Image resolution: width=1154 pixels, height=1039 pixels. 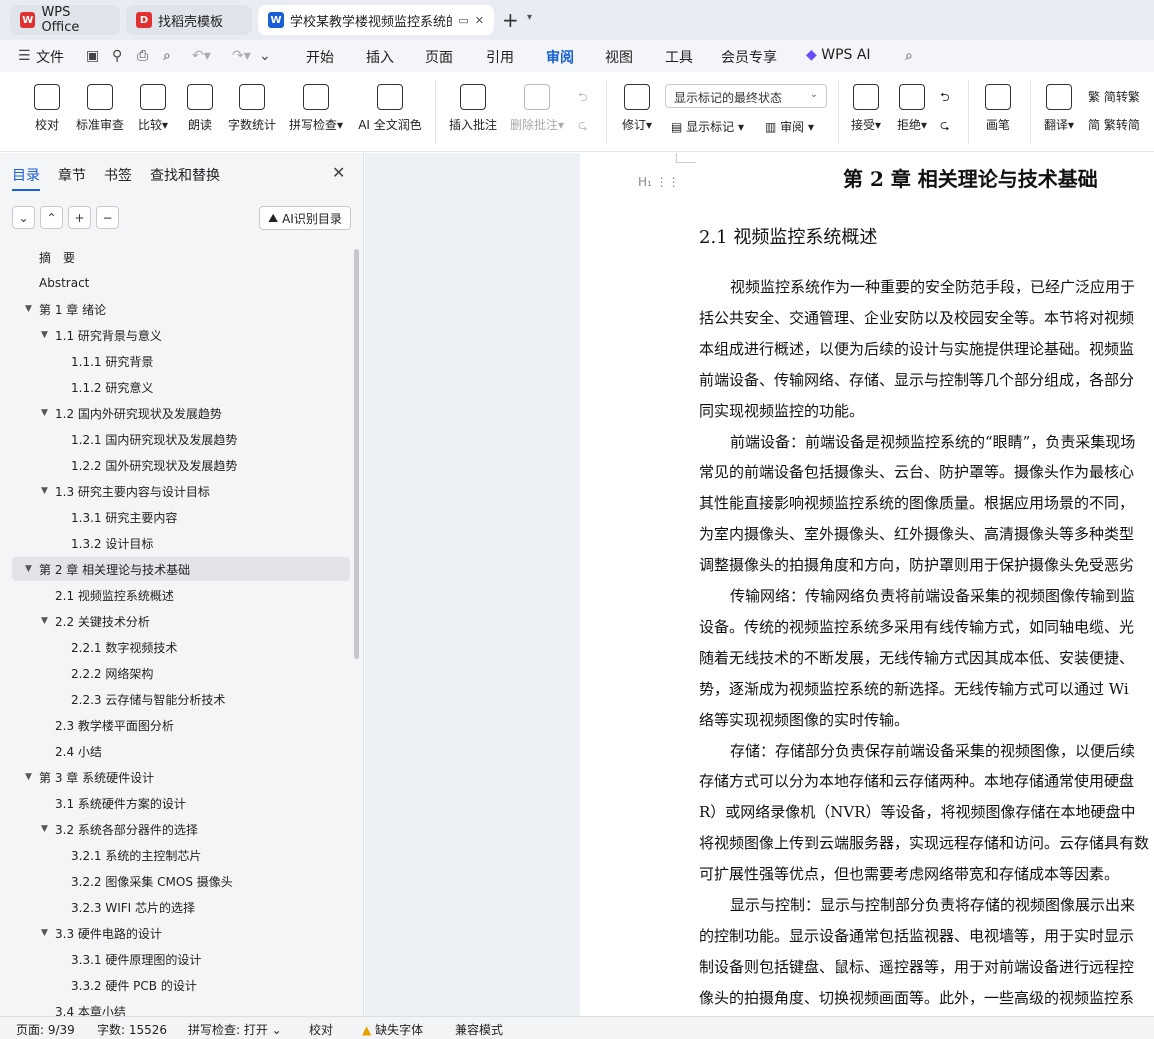 I want to click on accept-button: 接受▾, so click(x=866, y=106).